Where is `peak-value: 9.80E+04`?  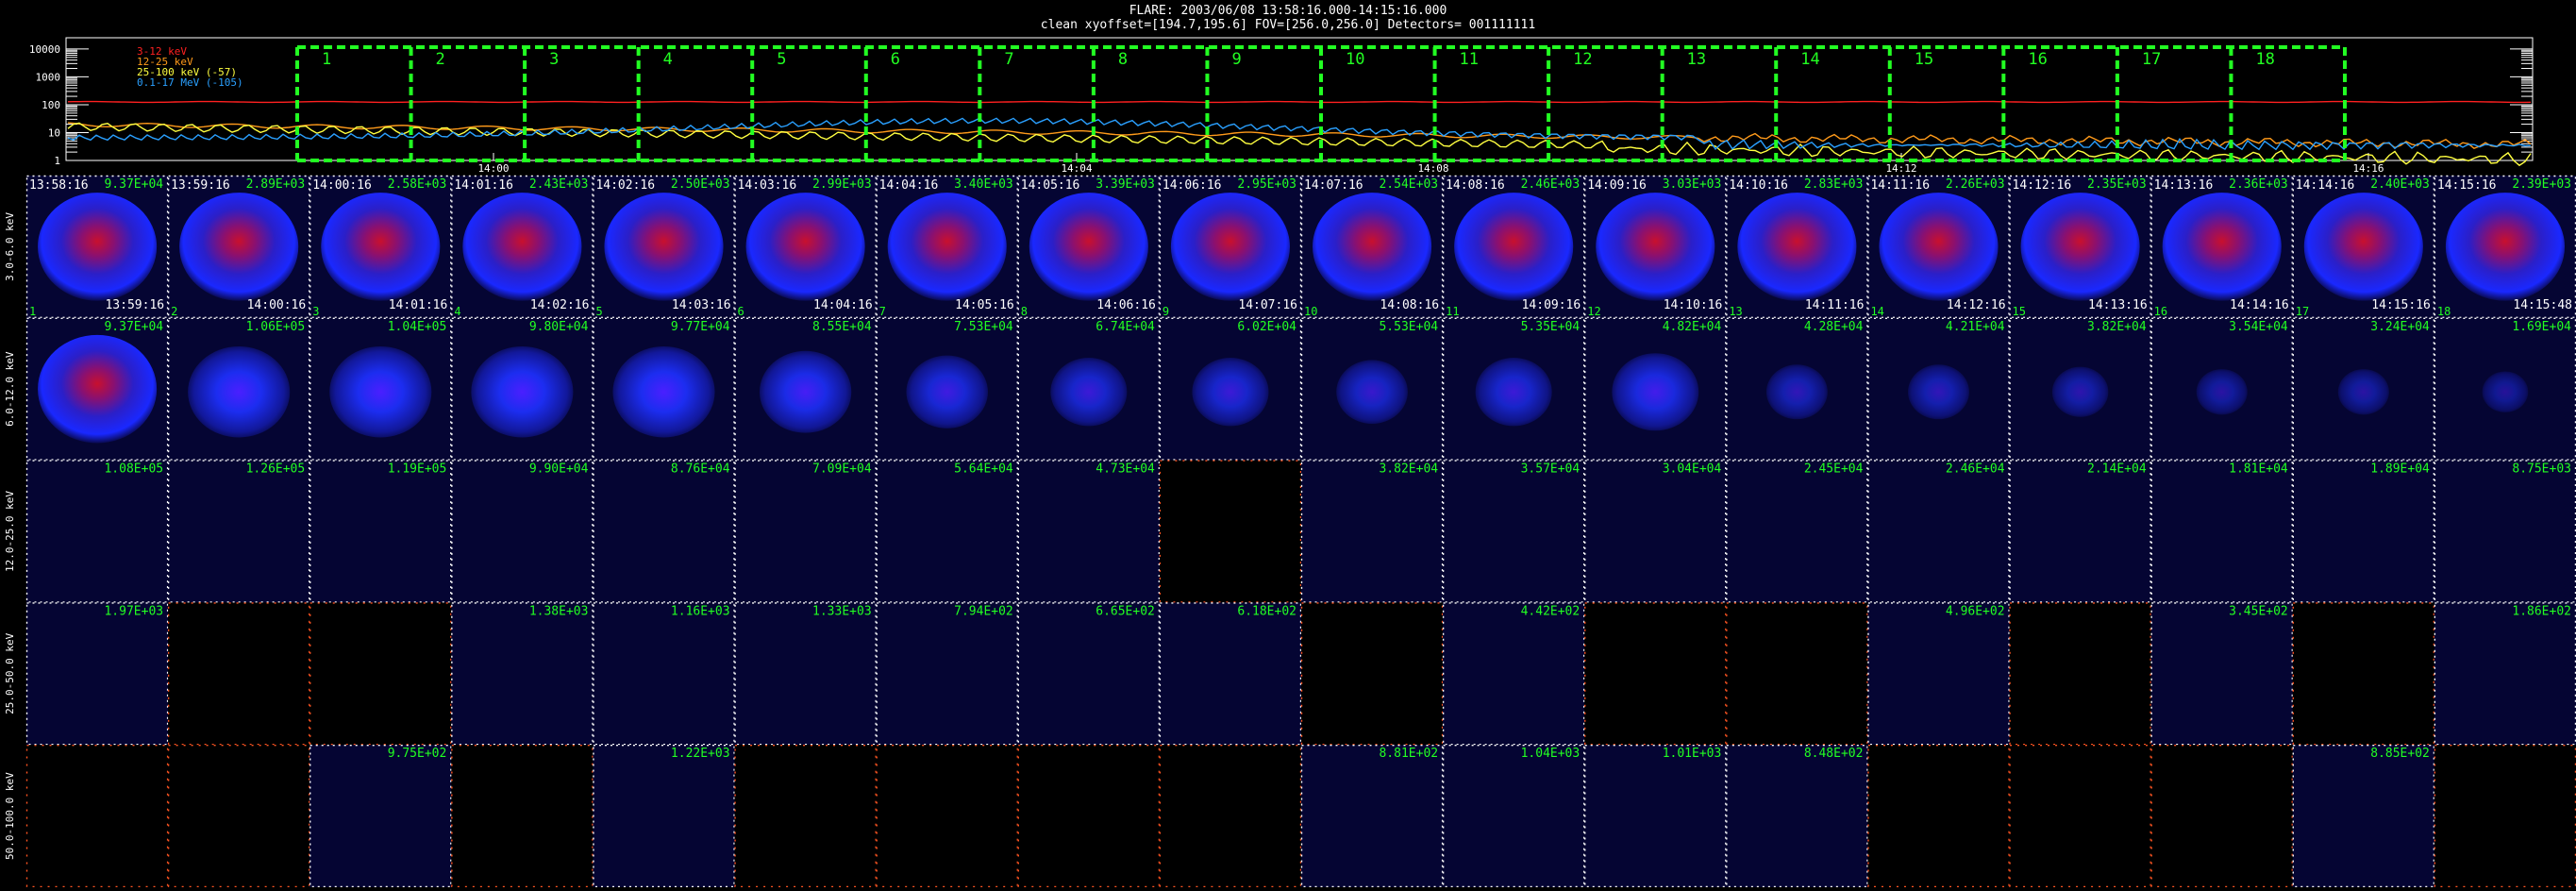
peak-value: 9.80E+04 is located at coordinates (559, 327).